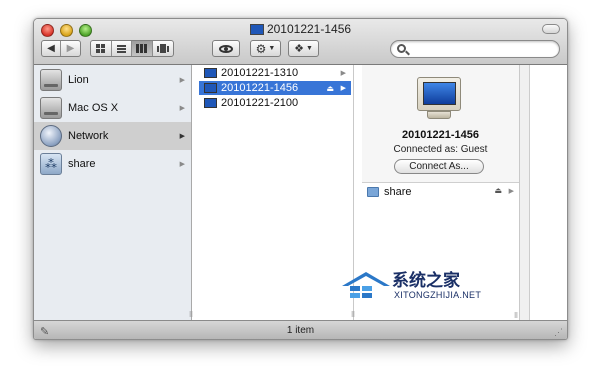 This screenshot has width=600, height=384. I want to click on coverflow-view-button, so click(163, 48).